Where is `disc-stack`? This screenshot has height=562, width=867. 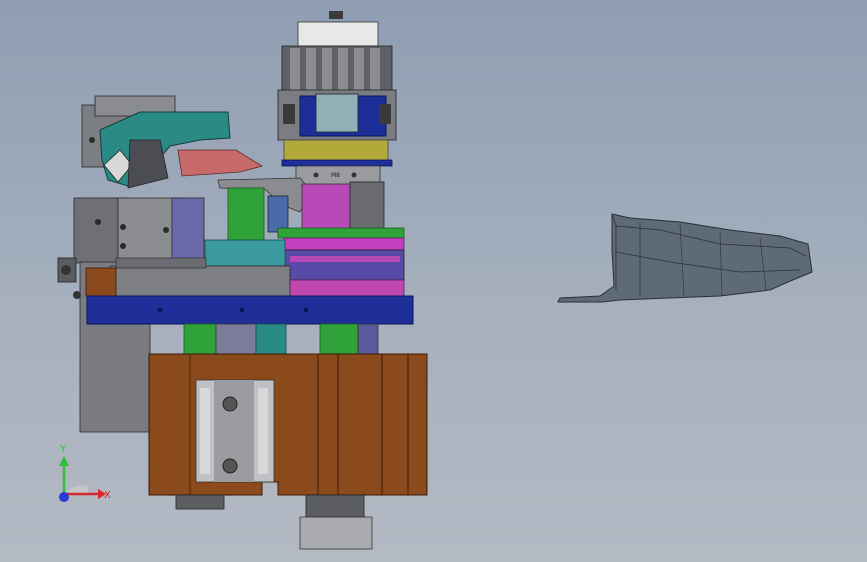
disc-stack is located at coordinates (341, 263).